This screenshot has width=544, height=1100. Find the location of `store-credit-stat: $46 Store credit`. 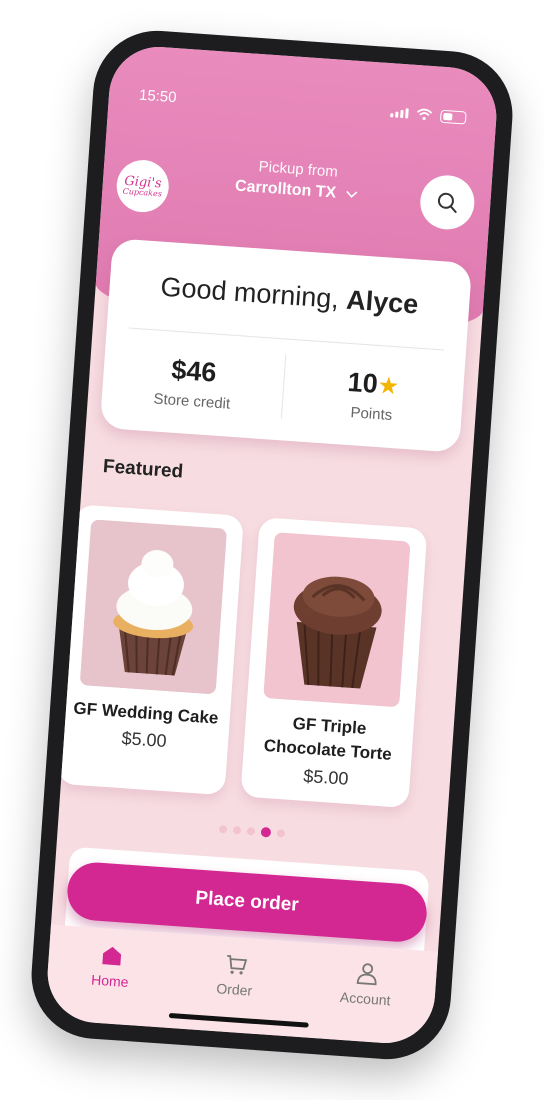

store-credit-stat: $46 Store credit is located at coordinates (192, 383).